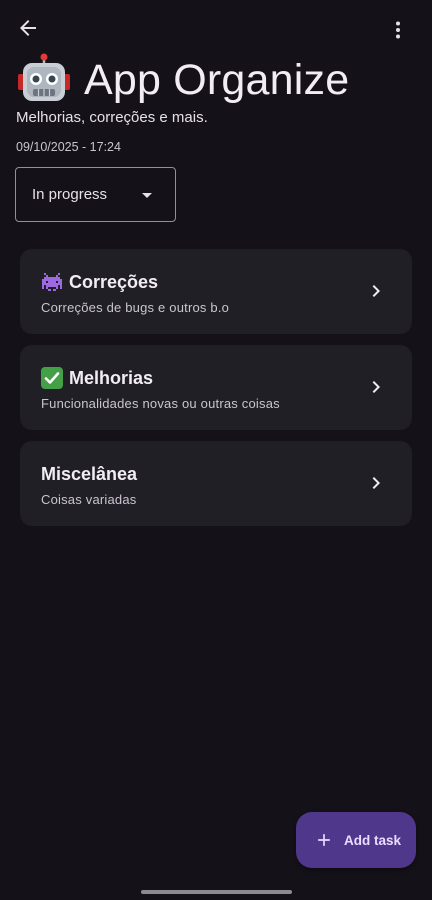  I want to click on robot-emoji-icon, so click(44, 77).